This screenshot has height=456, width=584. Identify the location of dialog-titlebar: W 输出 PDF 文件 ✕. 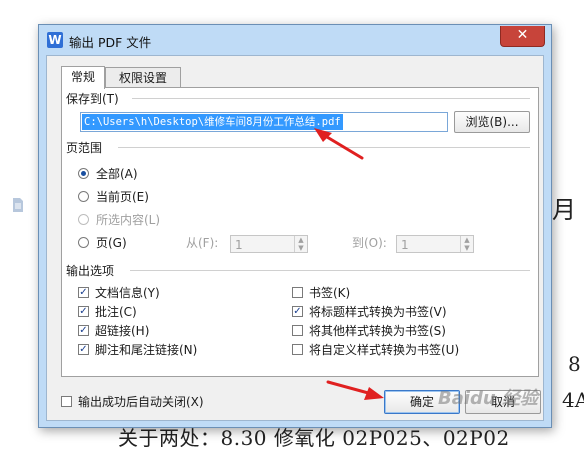
(295, 40).